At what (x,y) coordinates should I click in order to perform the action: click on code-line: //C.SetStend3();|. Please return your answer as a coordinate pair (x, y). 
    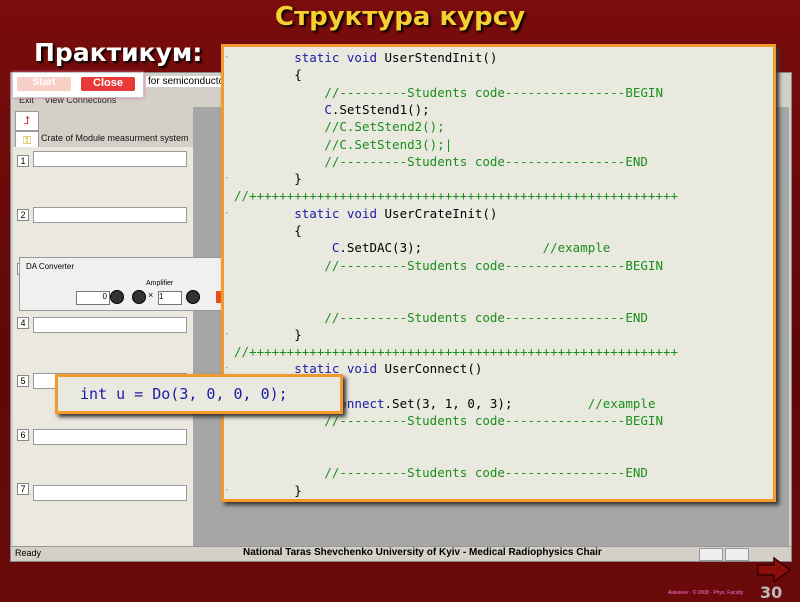
    Looking at the image, I should click on (343, 145).